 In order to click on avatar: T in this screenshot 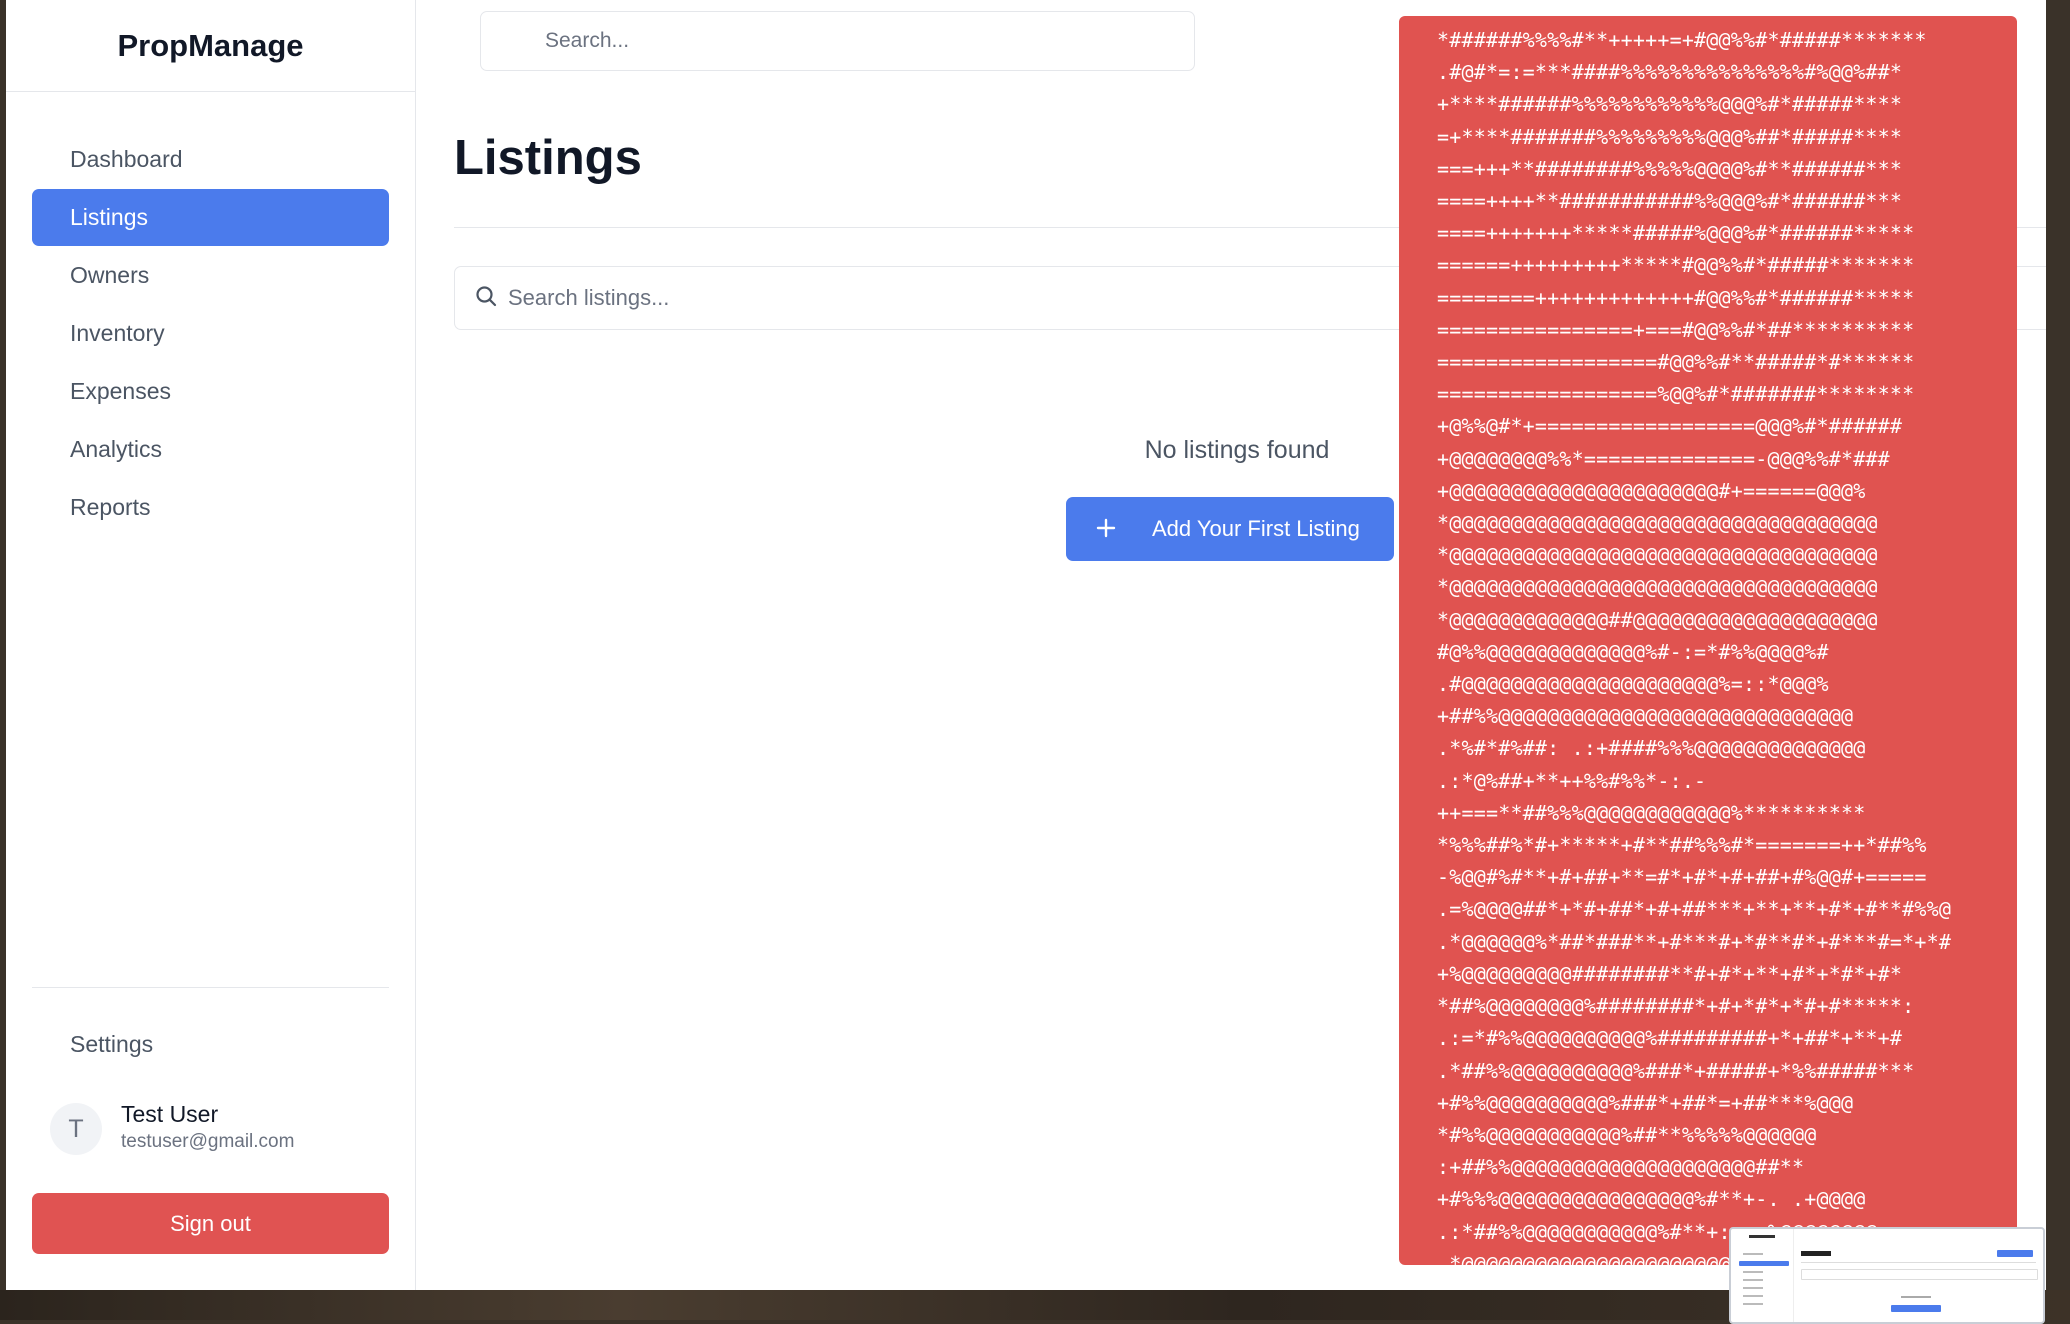, I will do `click(76, 1129)`.